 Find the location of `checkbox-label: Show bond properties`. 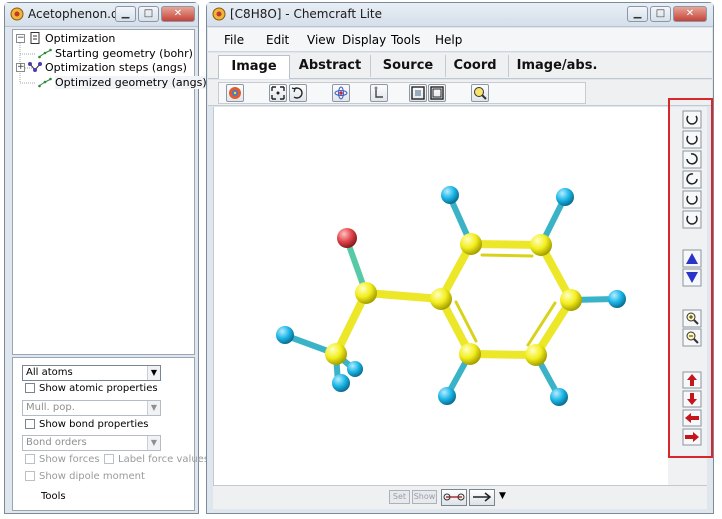

checkbox-label: Show bond properties is located at coordinates (94, 424).